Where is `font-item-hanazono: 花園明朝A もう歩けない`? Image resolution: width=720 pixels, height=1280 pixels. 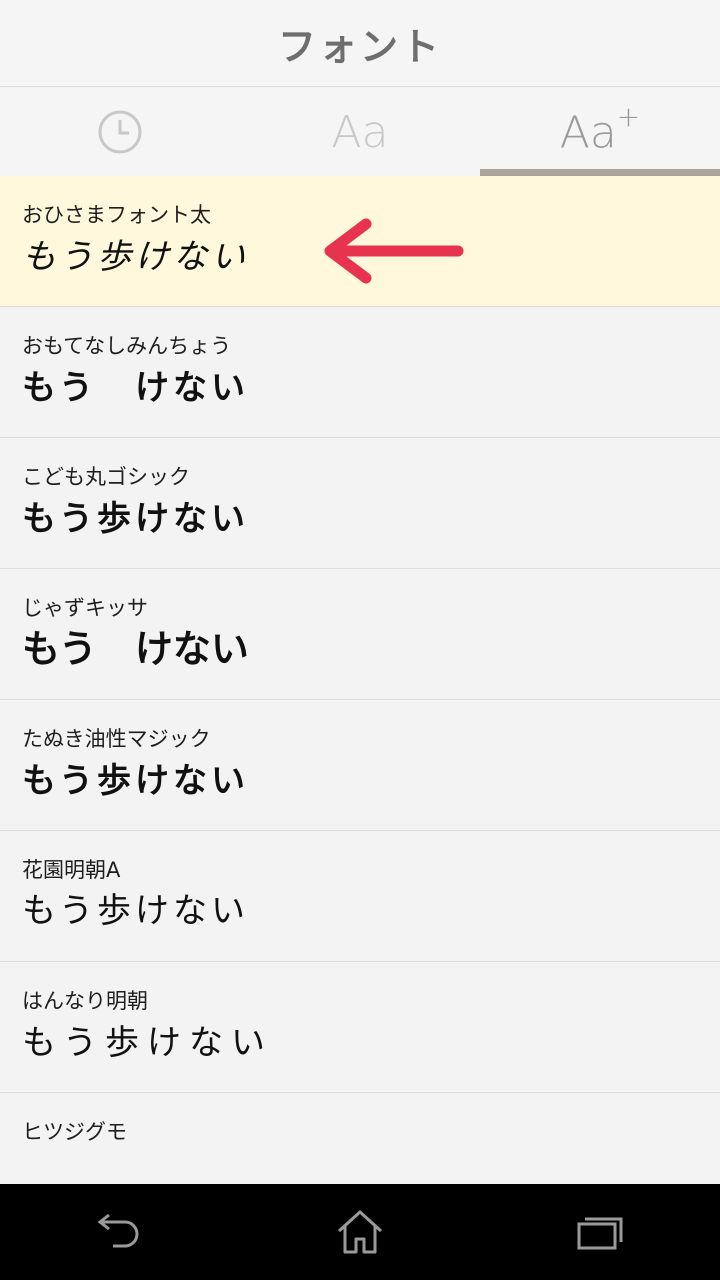 font-item-hanazono: 花園明朝A もう歩けない is located at coordinates (360, 896).